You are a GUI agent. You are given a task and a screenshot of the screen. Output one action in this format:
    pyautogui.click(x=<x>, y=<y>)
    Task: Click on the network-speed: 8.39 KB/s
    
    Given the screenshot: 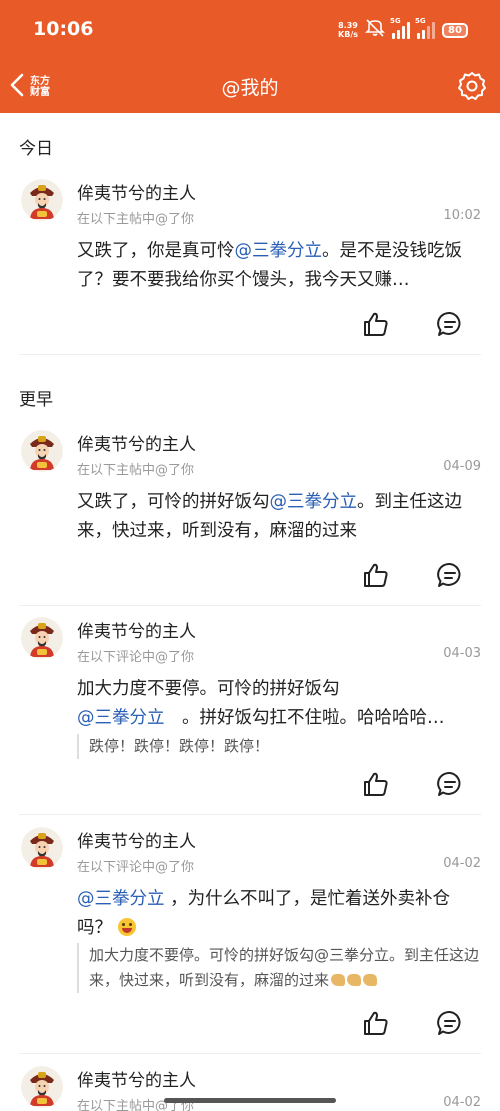 What is the action you would take?
    pyautogui.click(x=348, y=30)
    